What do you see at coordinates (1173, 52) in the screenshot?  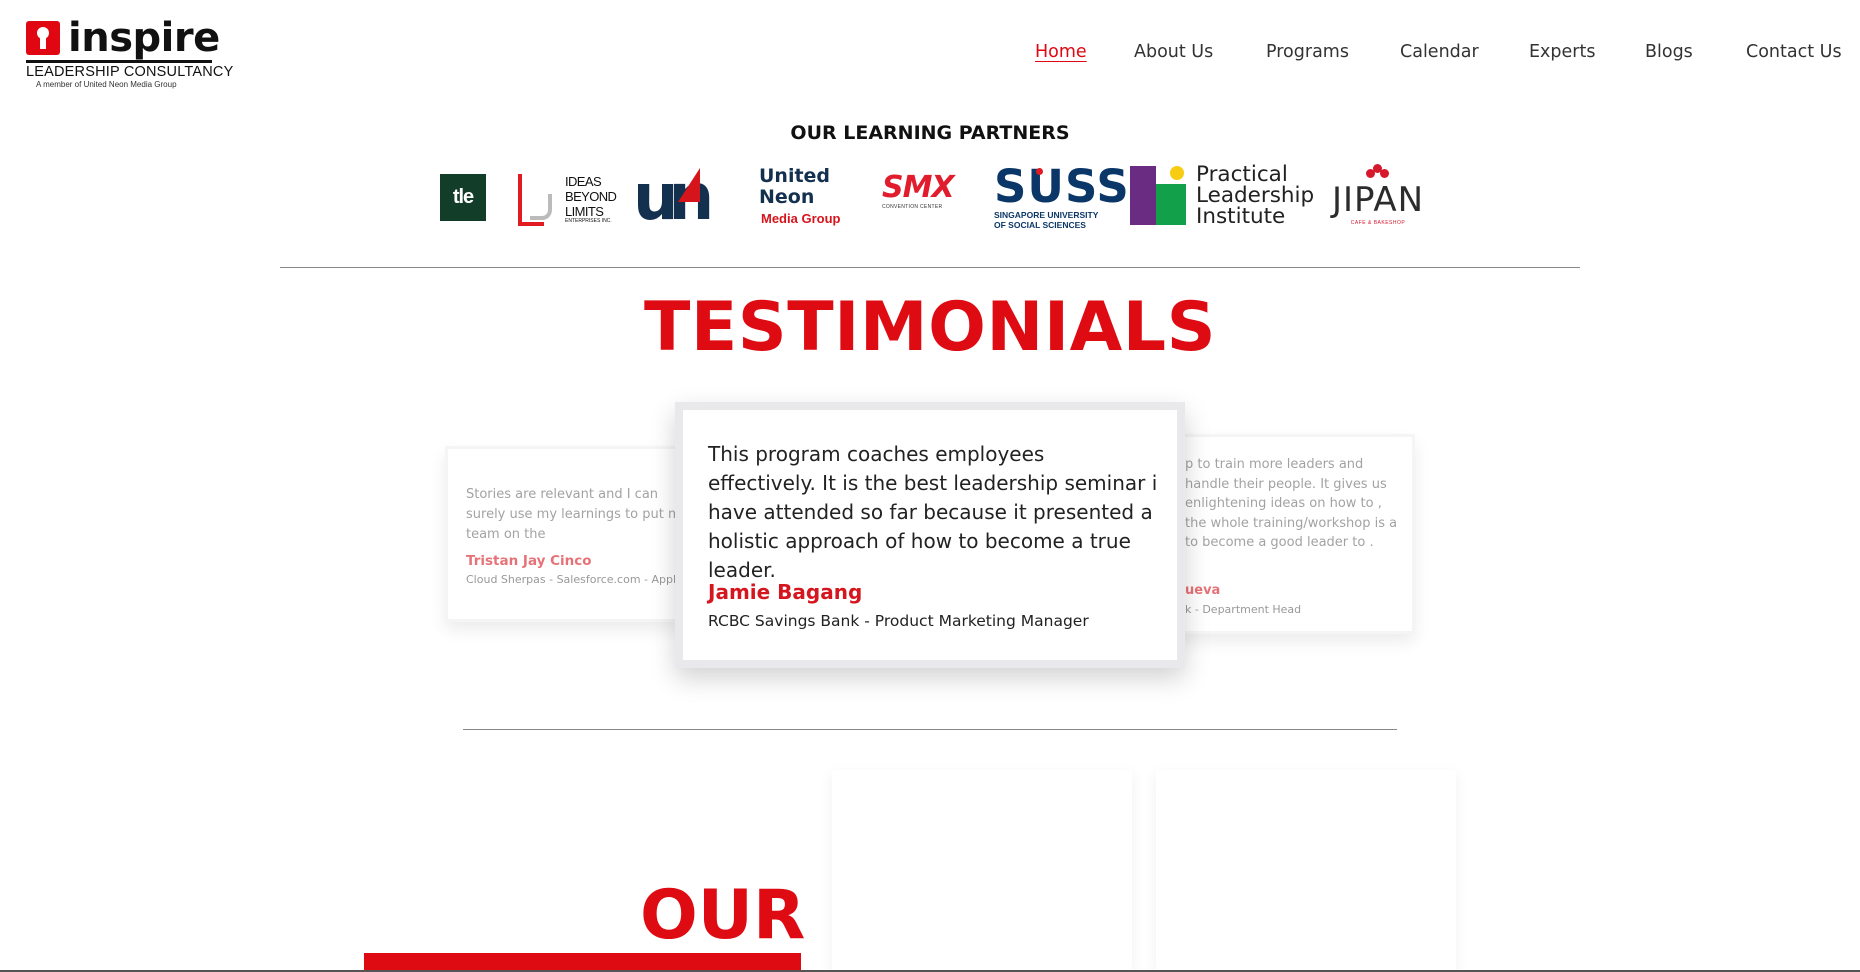 I see `nav-about-us: About Us` at bounding box center [1173, 52].